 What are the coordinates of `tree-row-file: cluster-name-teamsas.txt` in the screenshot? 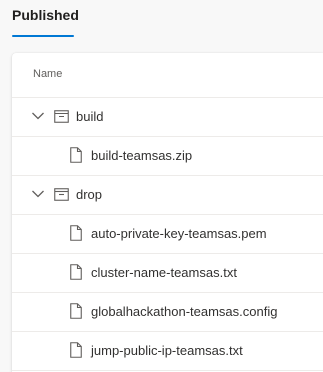 It's located at (167, 273).